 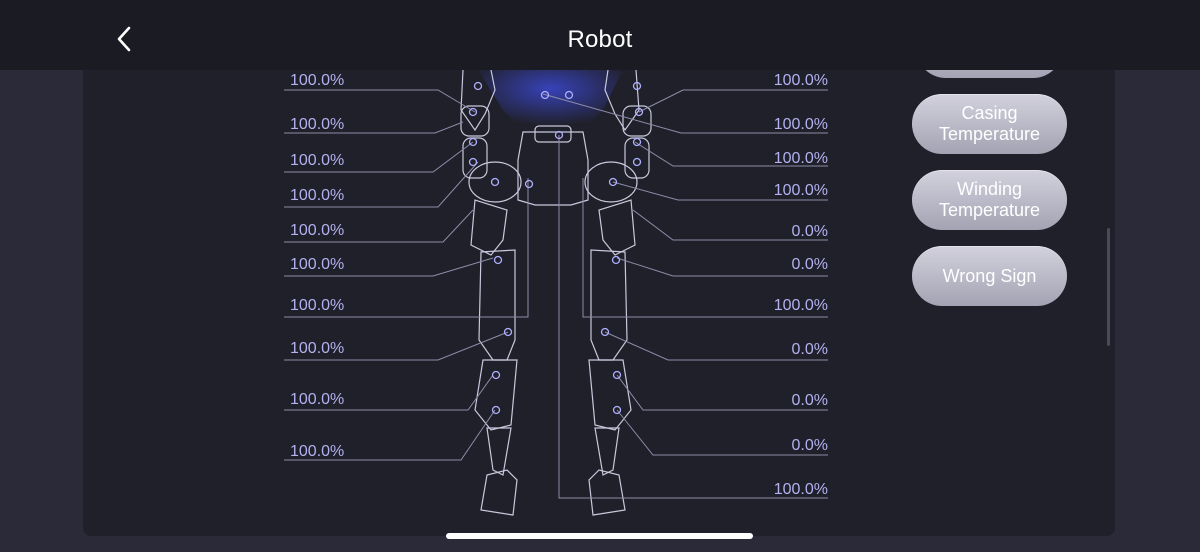 I want to click on left-percent-8: 100.0%, so click(x=317, y=348).